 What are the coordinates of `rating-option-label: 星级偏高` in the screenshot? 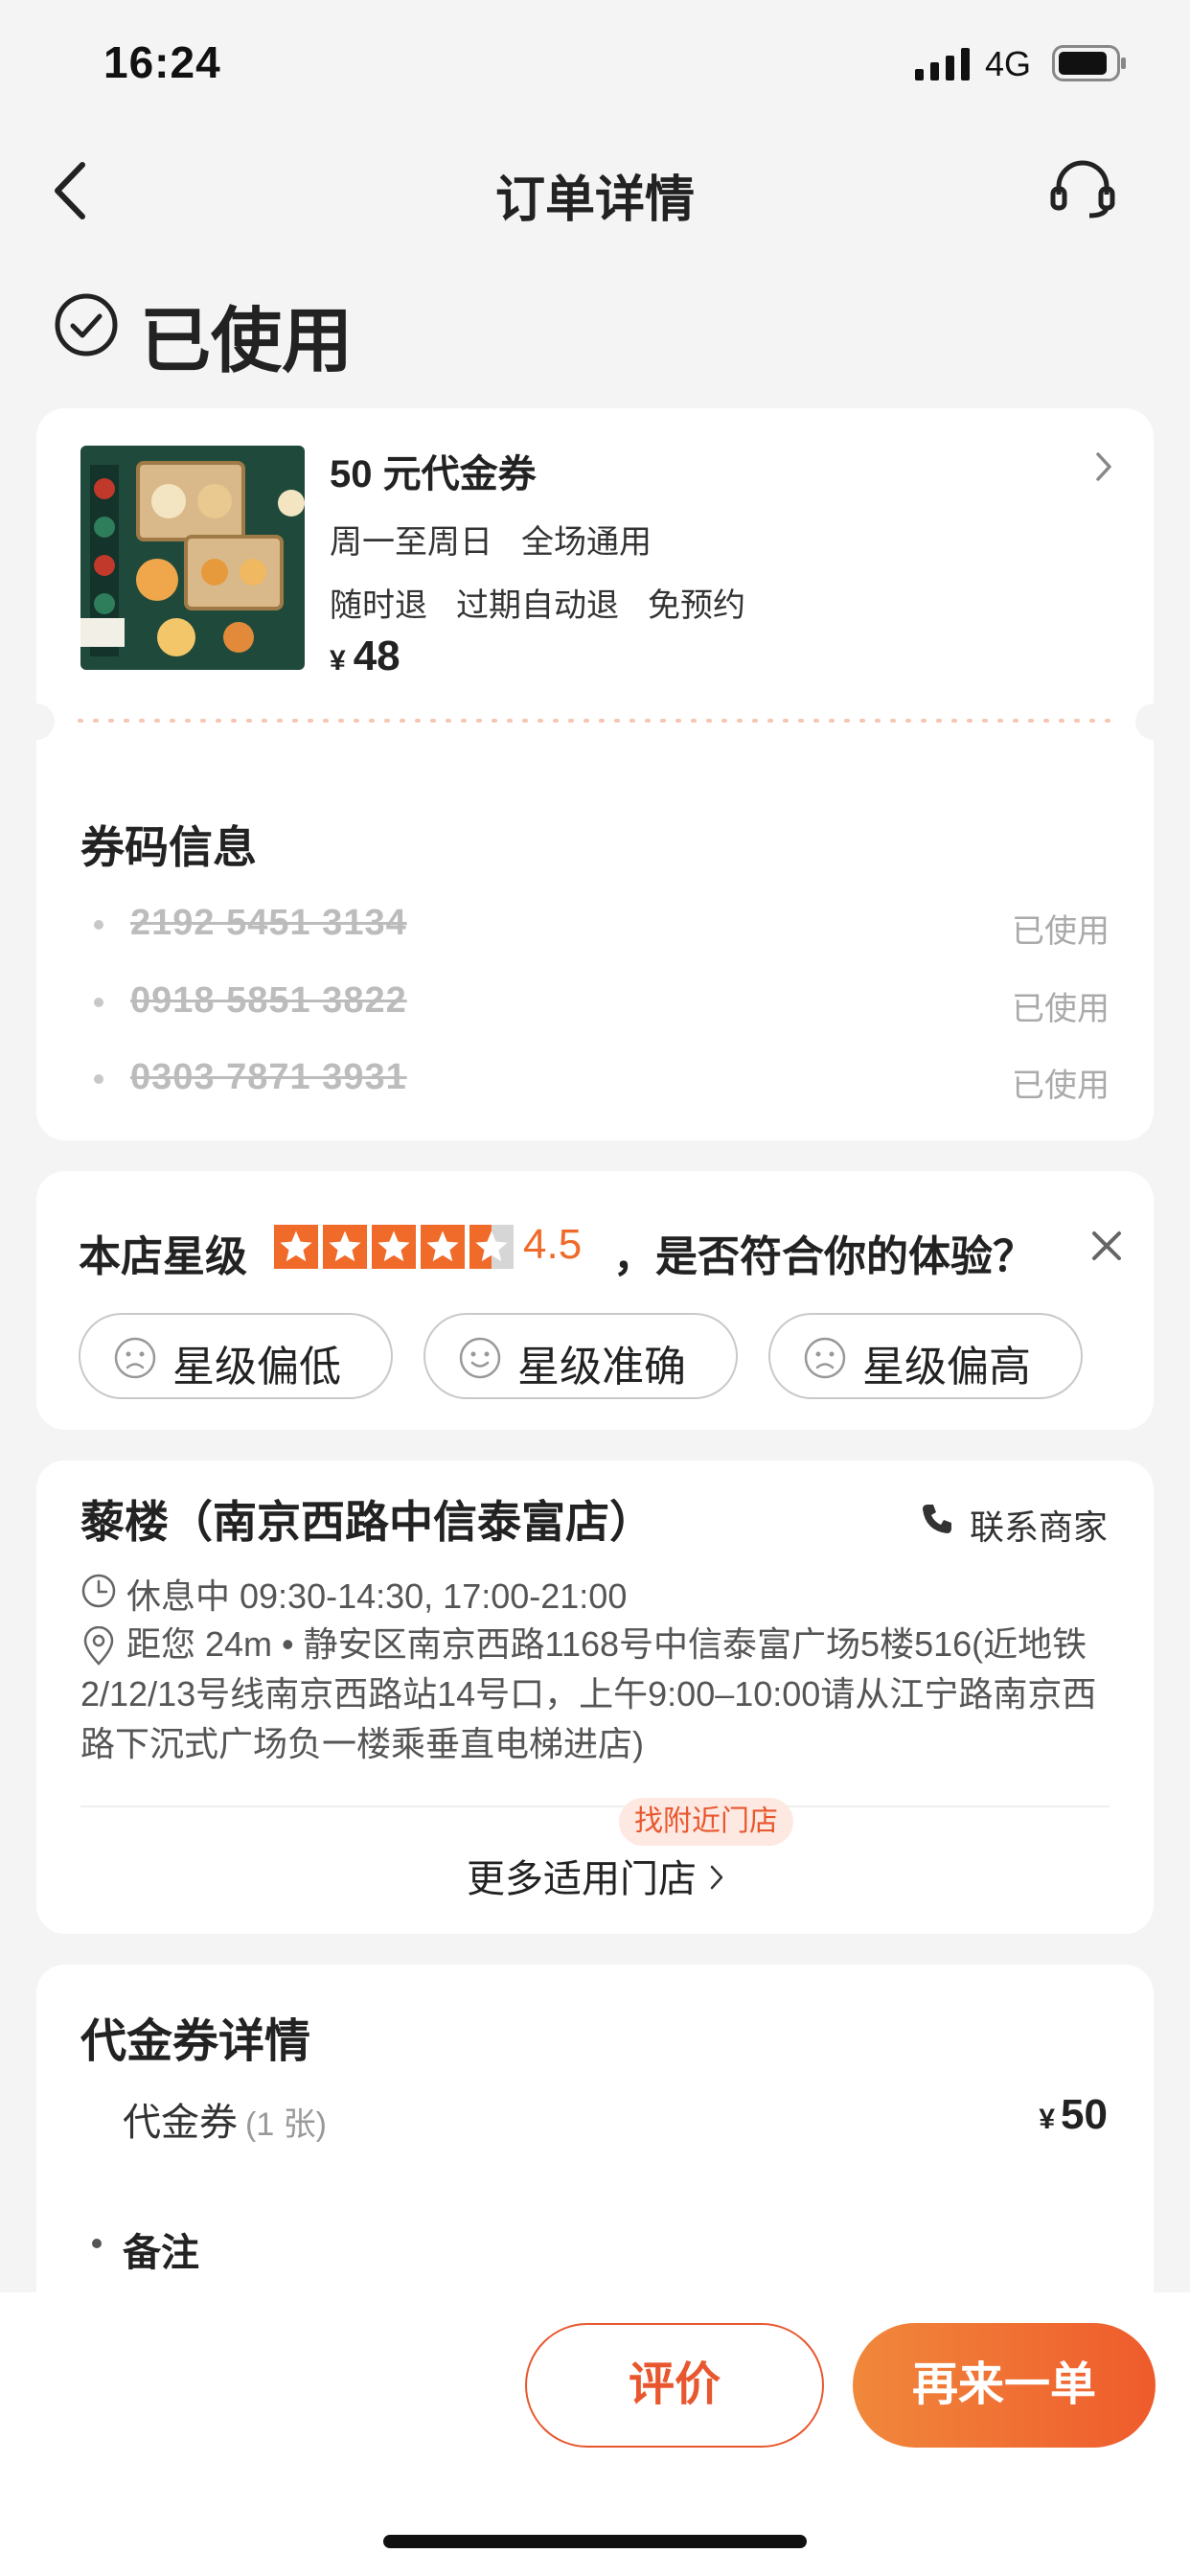 It's located at (947, 1367).